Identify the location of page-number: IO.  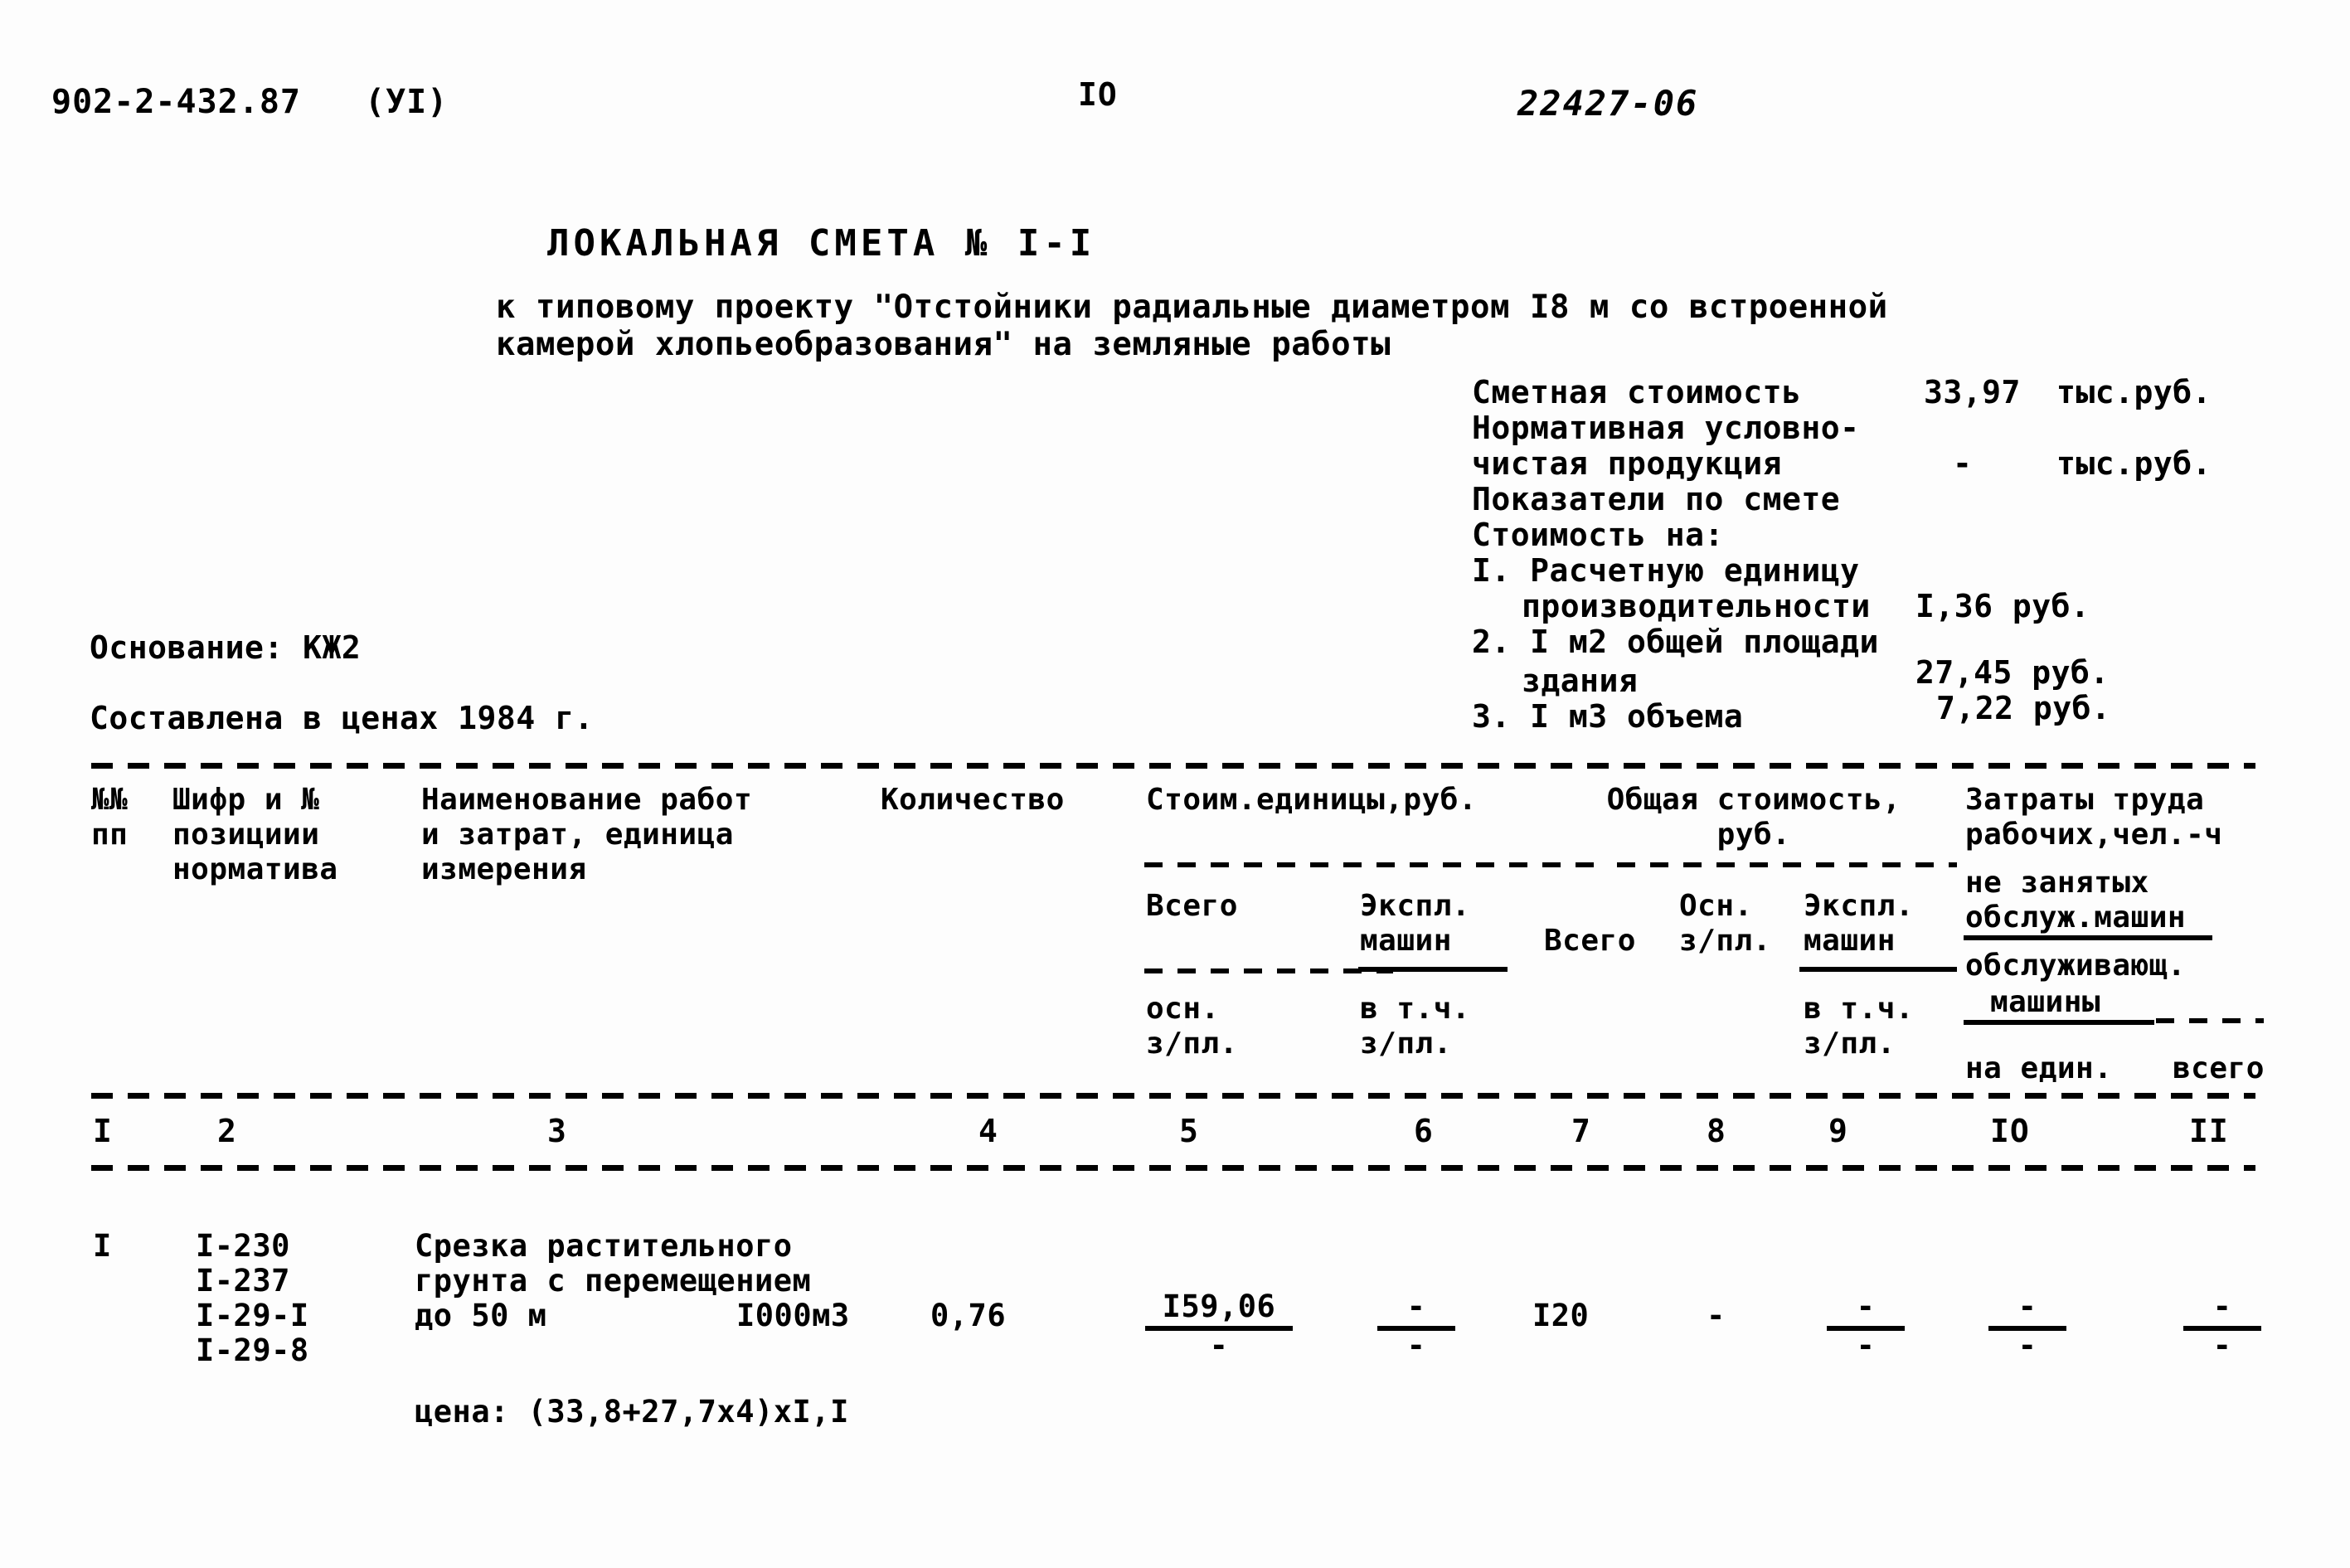
(1098, 94).